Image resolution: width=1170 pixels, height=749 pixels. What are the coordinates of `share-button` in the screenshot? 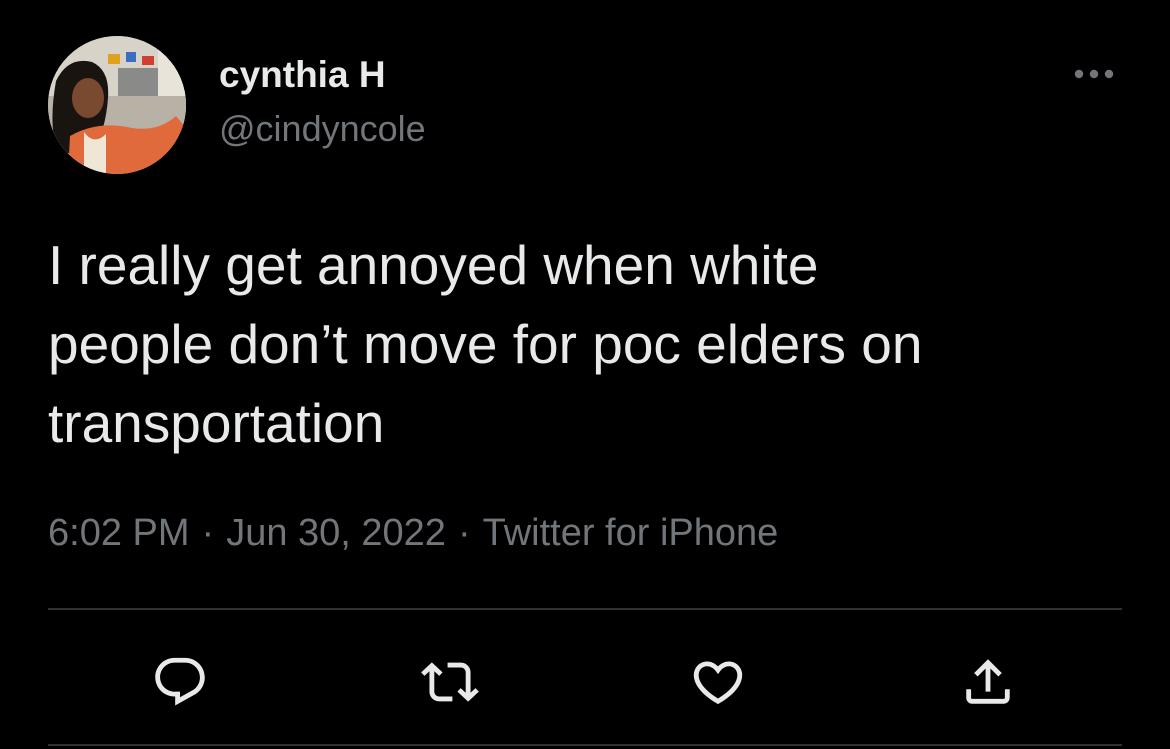 It's located at (988, 682).